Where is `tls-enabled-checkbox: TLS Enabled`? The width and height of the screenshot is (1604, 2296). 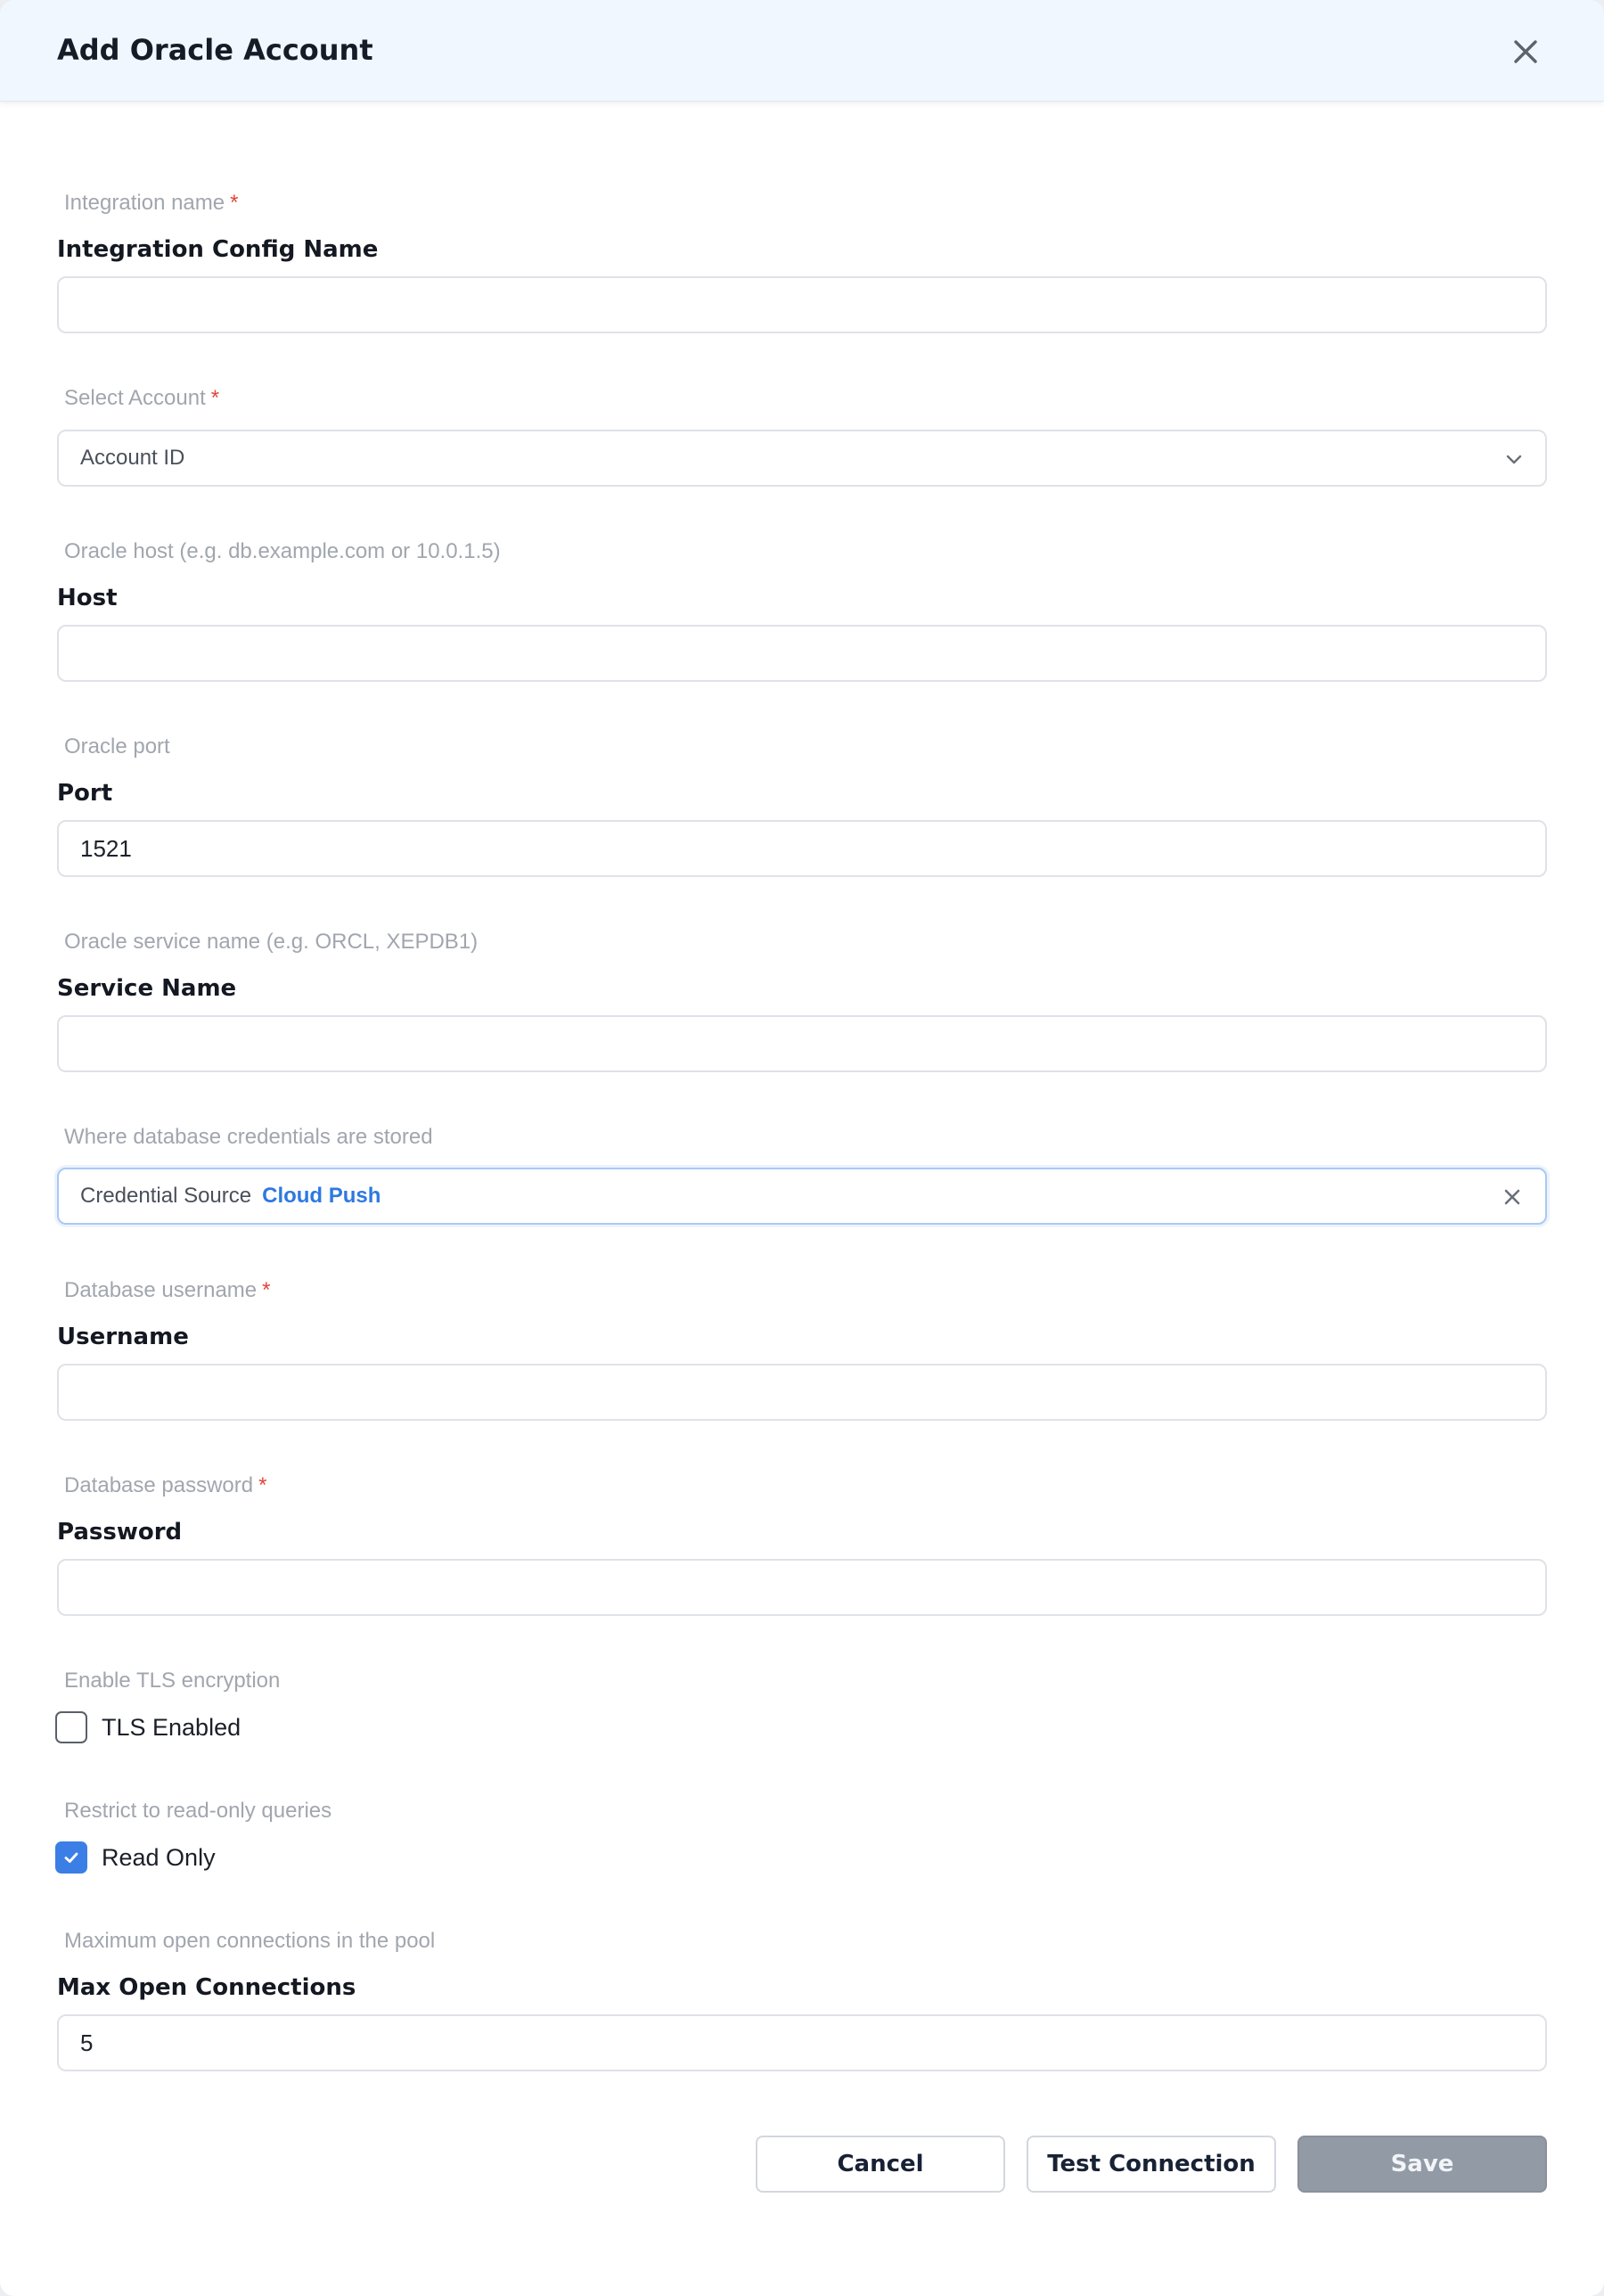 tls-enabled-checkbox: TLS Enabled is located at coordinates (148, 1727).